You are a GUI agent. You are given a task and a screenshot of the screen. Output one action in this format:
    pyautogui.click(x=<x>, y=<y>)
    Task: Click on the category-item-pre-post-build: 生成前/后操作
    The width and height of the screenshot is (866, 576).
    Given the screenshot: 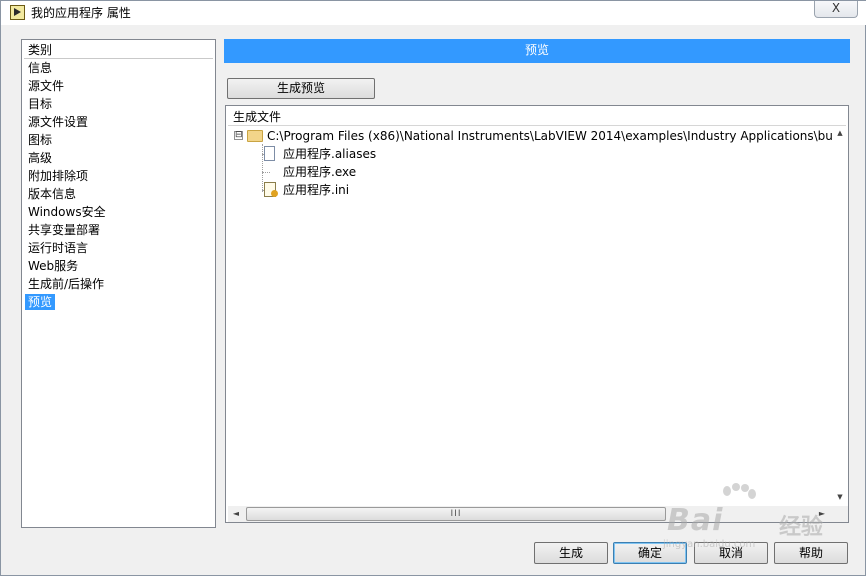 What is the action you would take?
    pyautogui.click(x=118, y=284)
    